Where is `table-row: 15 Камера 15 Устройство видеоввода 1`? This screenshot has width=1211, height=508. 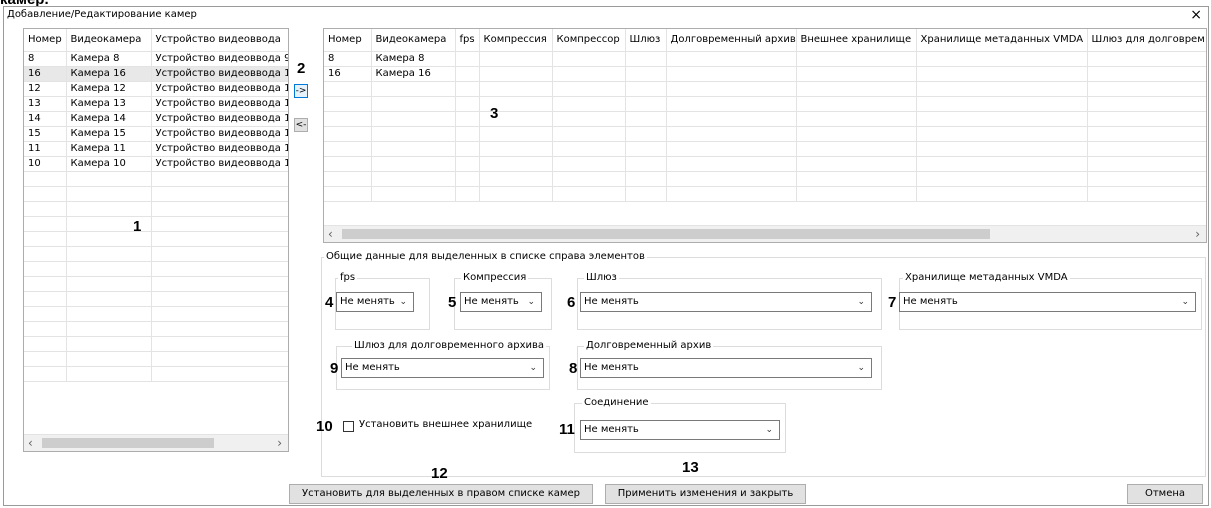 table-row: 15 Камера 15 Устройство видеоввода 1 is located at coordinates (156, 134).